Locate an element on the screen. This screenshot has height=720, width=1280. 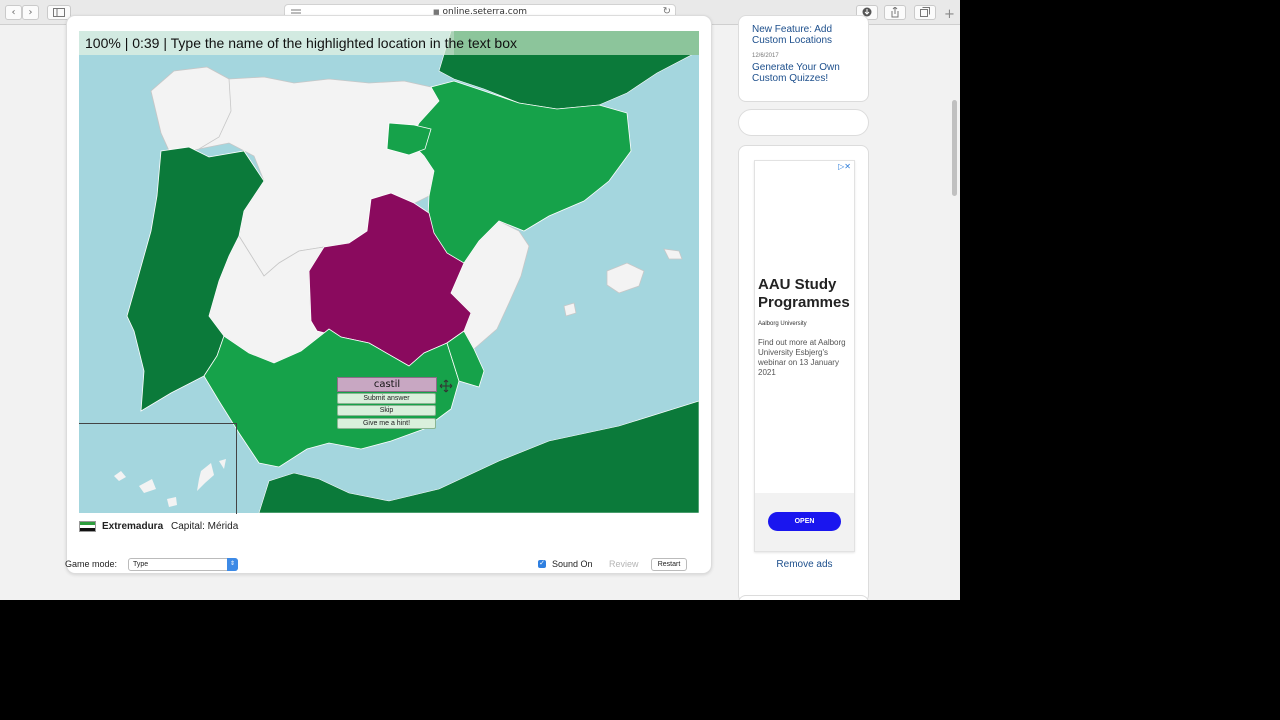
page-scrollbar is located at coordinates (954, 148).